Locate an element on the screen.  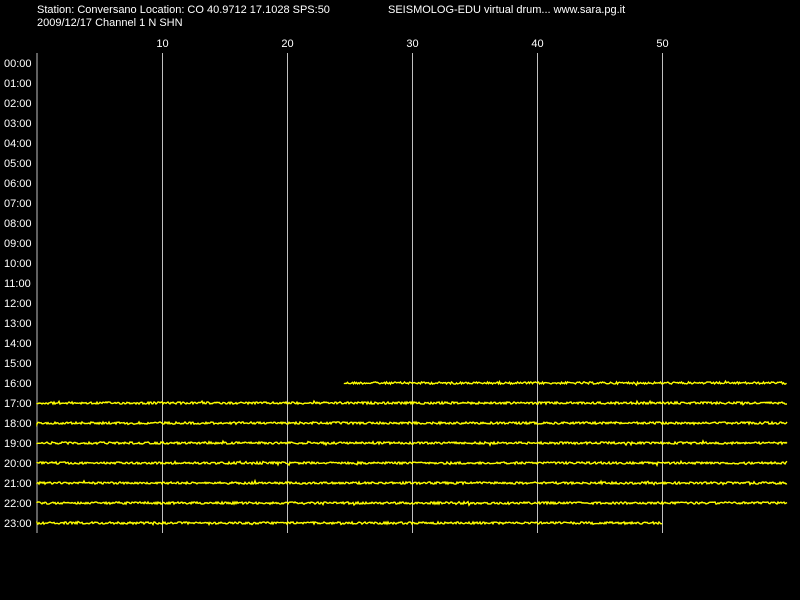
hour-row-label: 16:00 is located at coordinates (18, 384).